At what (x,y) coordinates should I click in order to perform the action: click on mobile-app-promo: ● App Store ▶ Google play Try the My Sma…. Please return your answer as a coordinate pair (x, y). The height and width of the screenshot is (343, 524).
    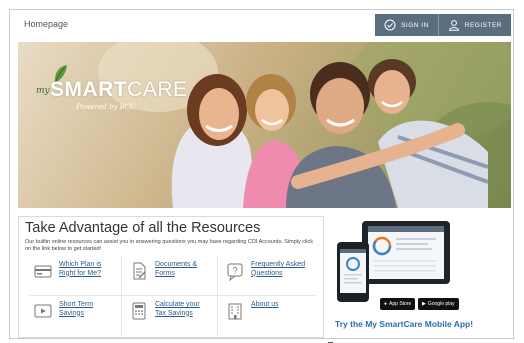
    Looking at the image, I should click on (402, 277).